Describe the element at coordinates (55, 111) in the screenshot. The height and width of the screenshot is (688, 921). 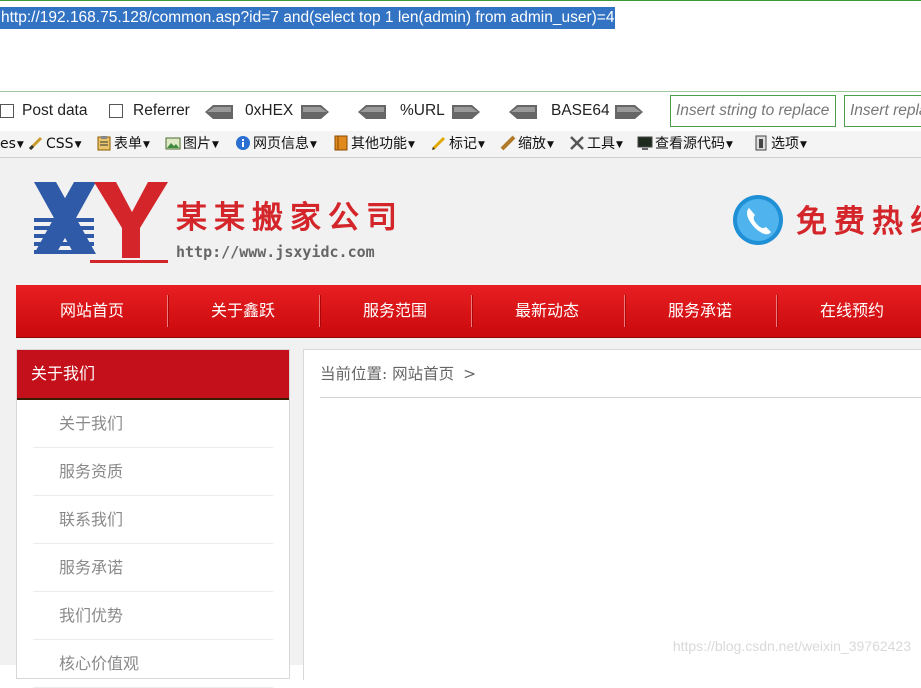
I see `post-data-label: Post data` at that location.